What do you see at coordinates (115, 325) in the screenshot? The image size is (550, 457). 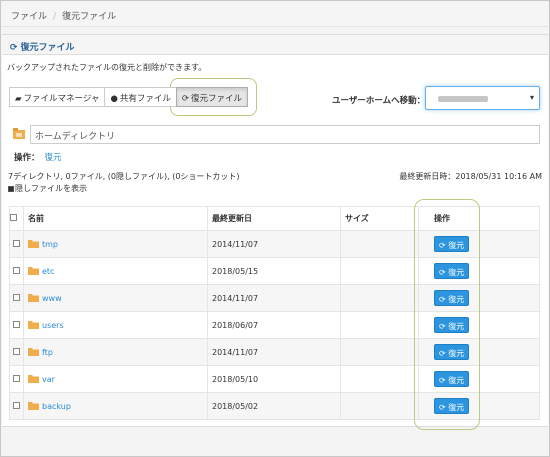 I see `name-cell: users` at bounding box center [115, 325].